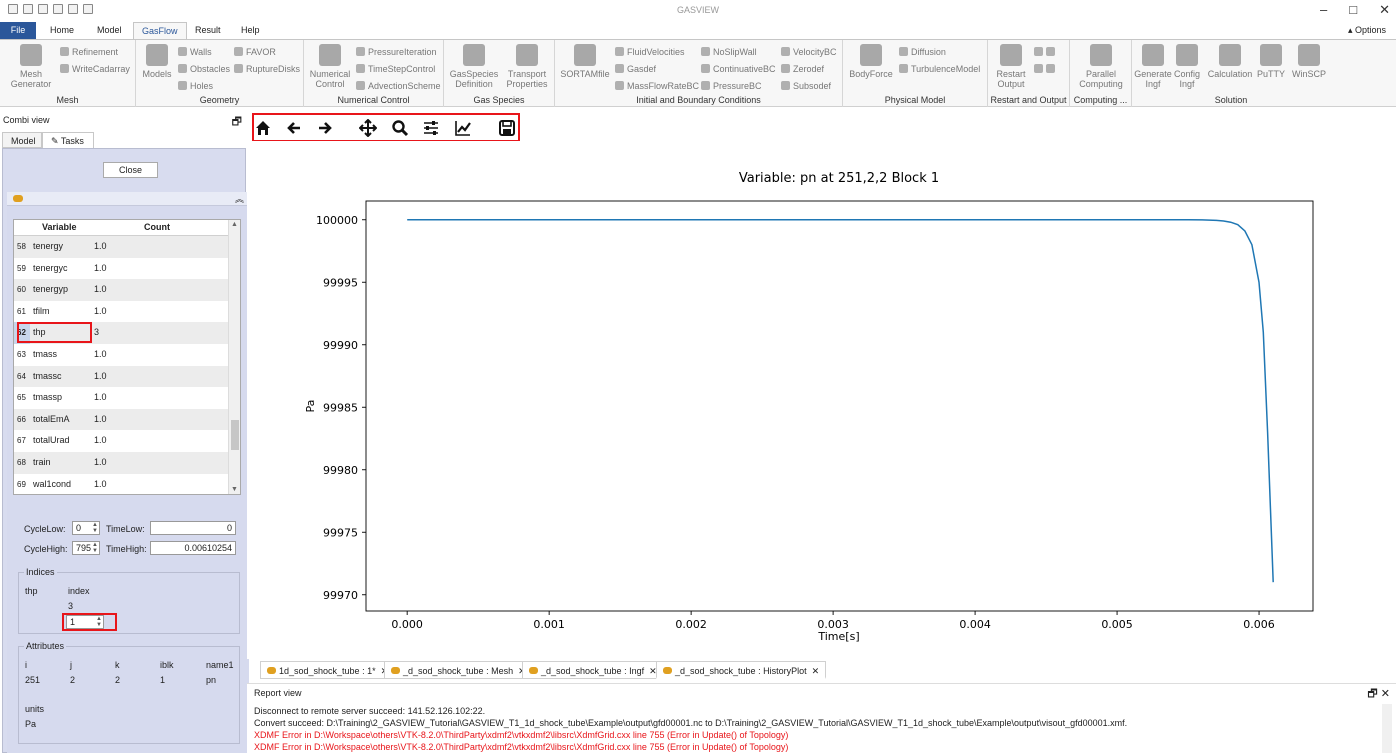 The width and height of the screenshot is (1396, 753). I want to click on generate-ingf-button: Generate Ingf, so click(1153, 66).